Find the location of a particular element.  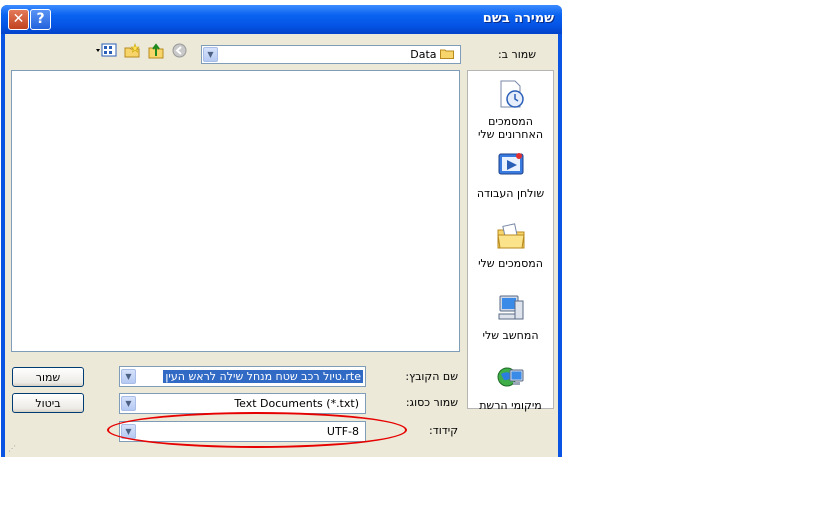

savetype-combo: ▼ Text Documents (*.txt) is located at coordinates (242, 403).